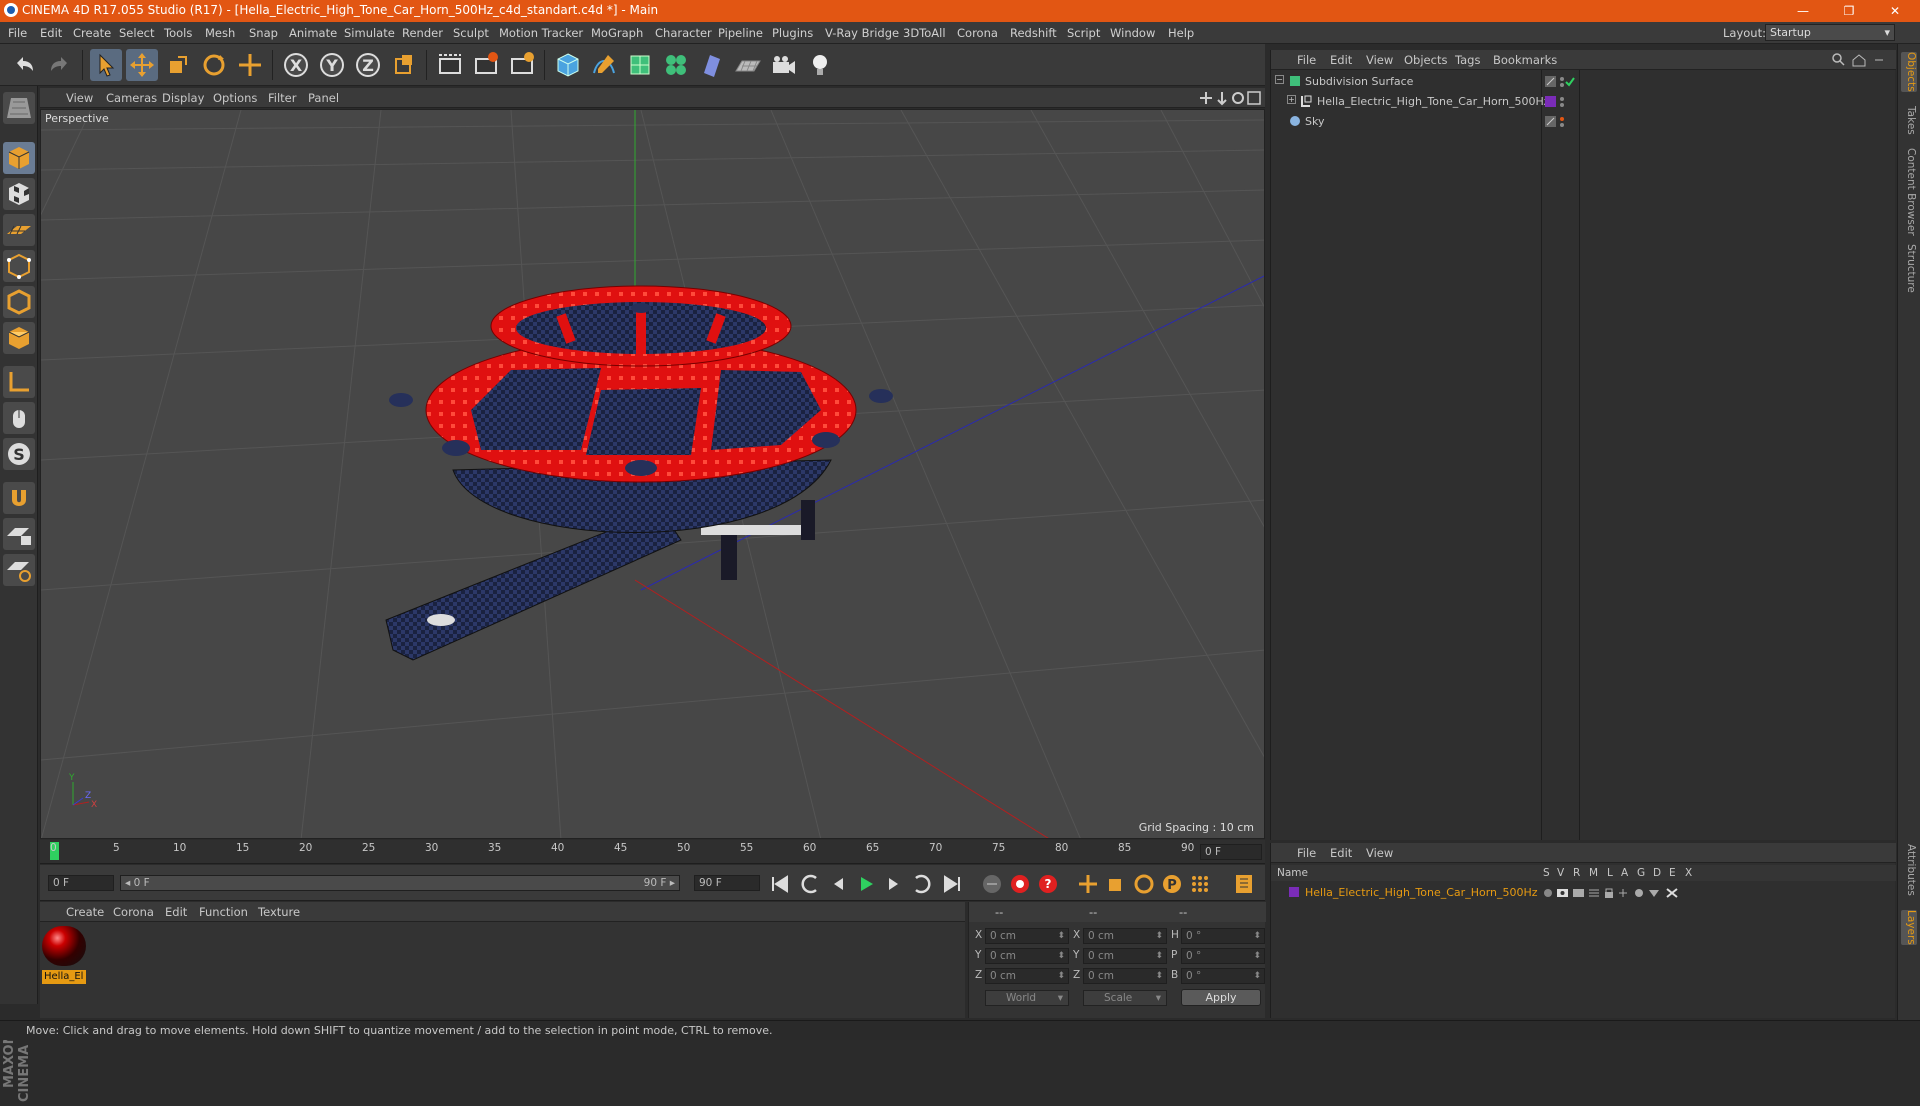 This screenshot has width=1920, height=1106. What do you see at coordinates (64, 977) in the screenshot?
I see `material-name: Hella_El` at bounding box center [64, 977].